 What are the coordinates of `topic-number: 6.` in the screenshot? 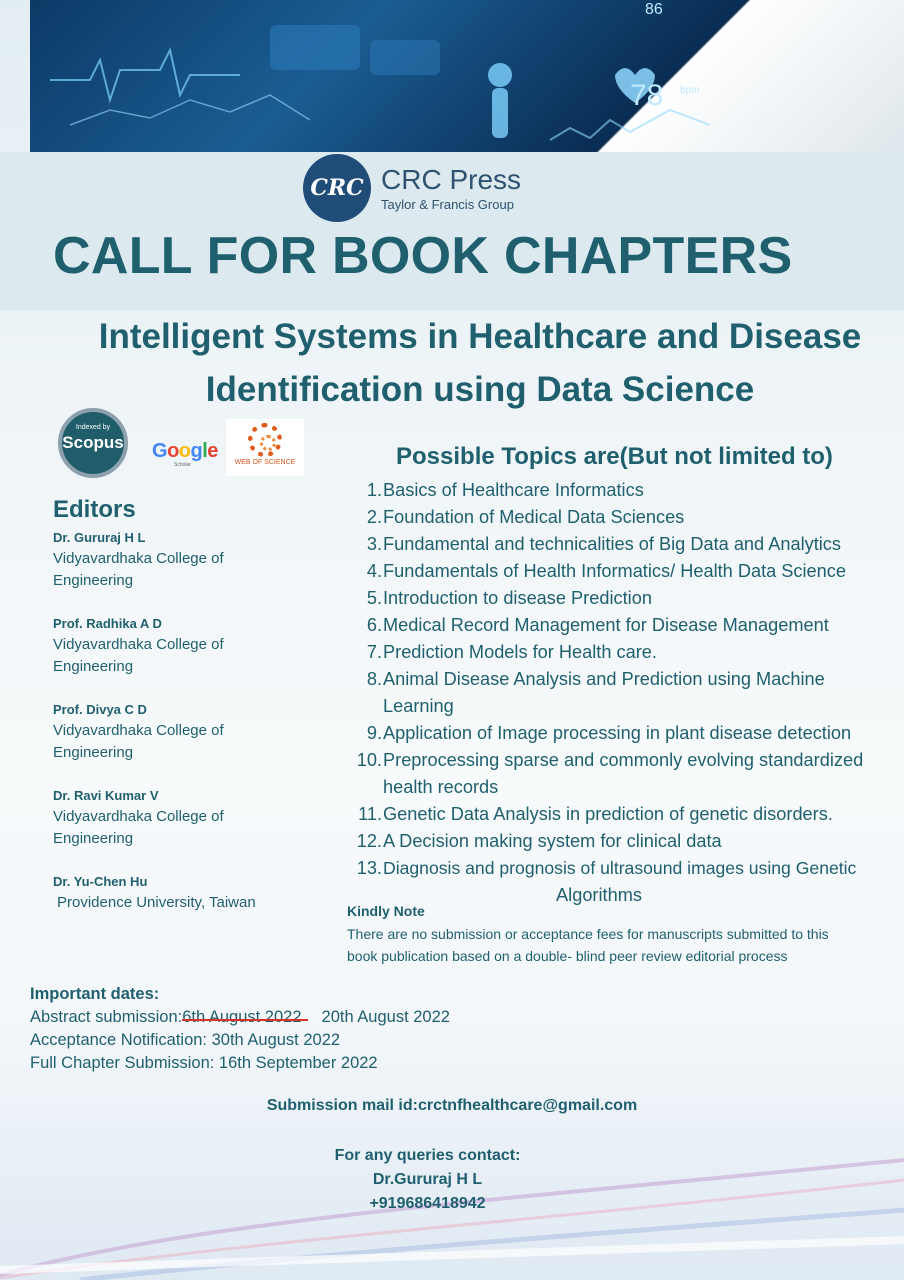 It's located at (374, 625).